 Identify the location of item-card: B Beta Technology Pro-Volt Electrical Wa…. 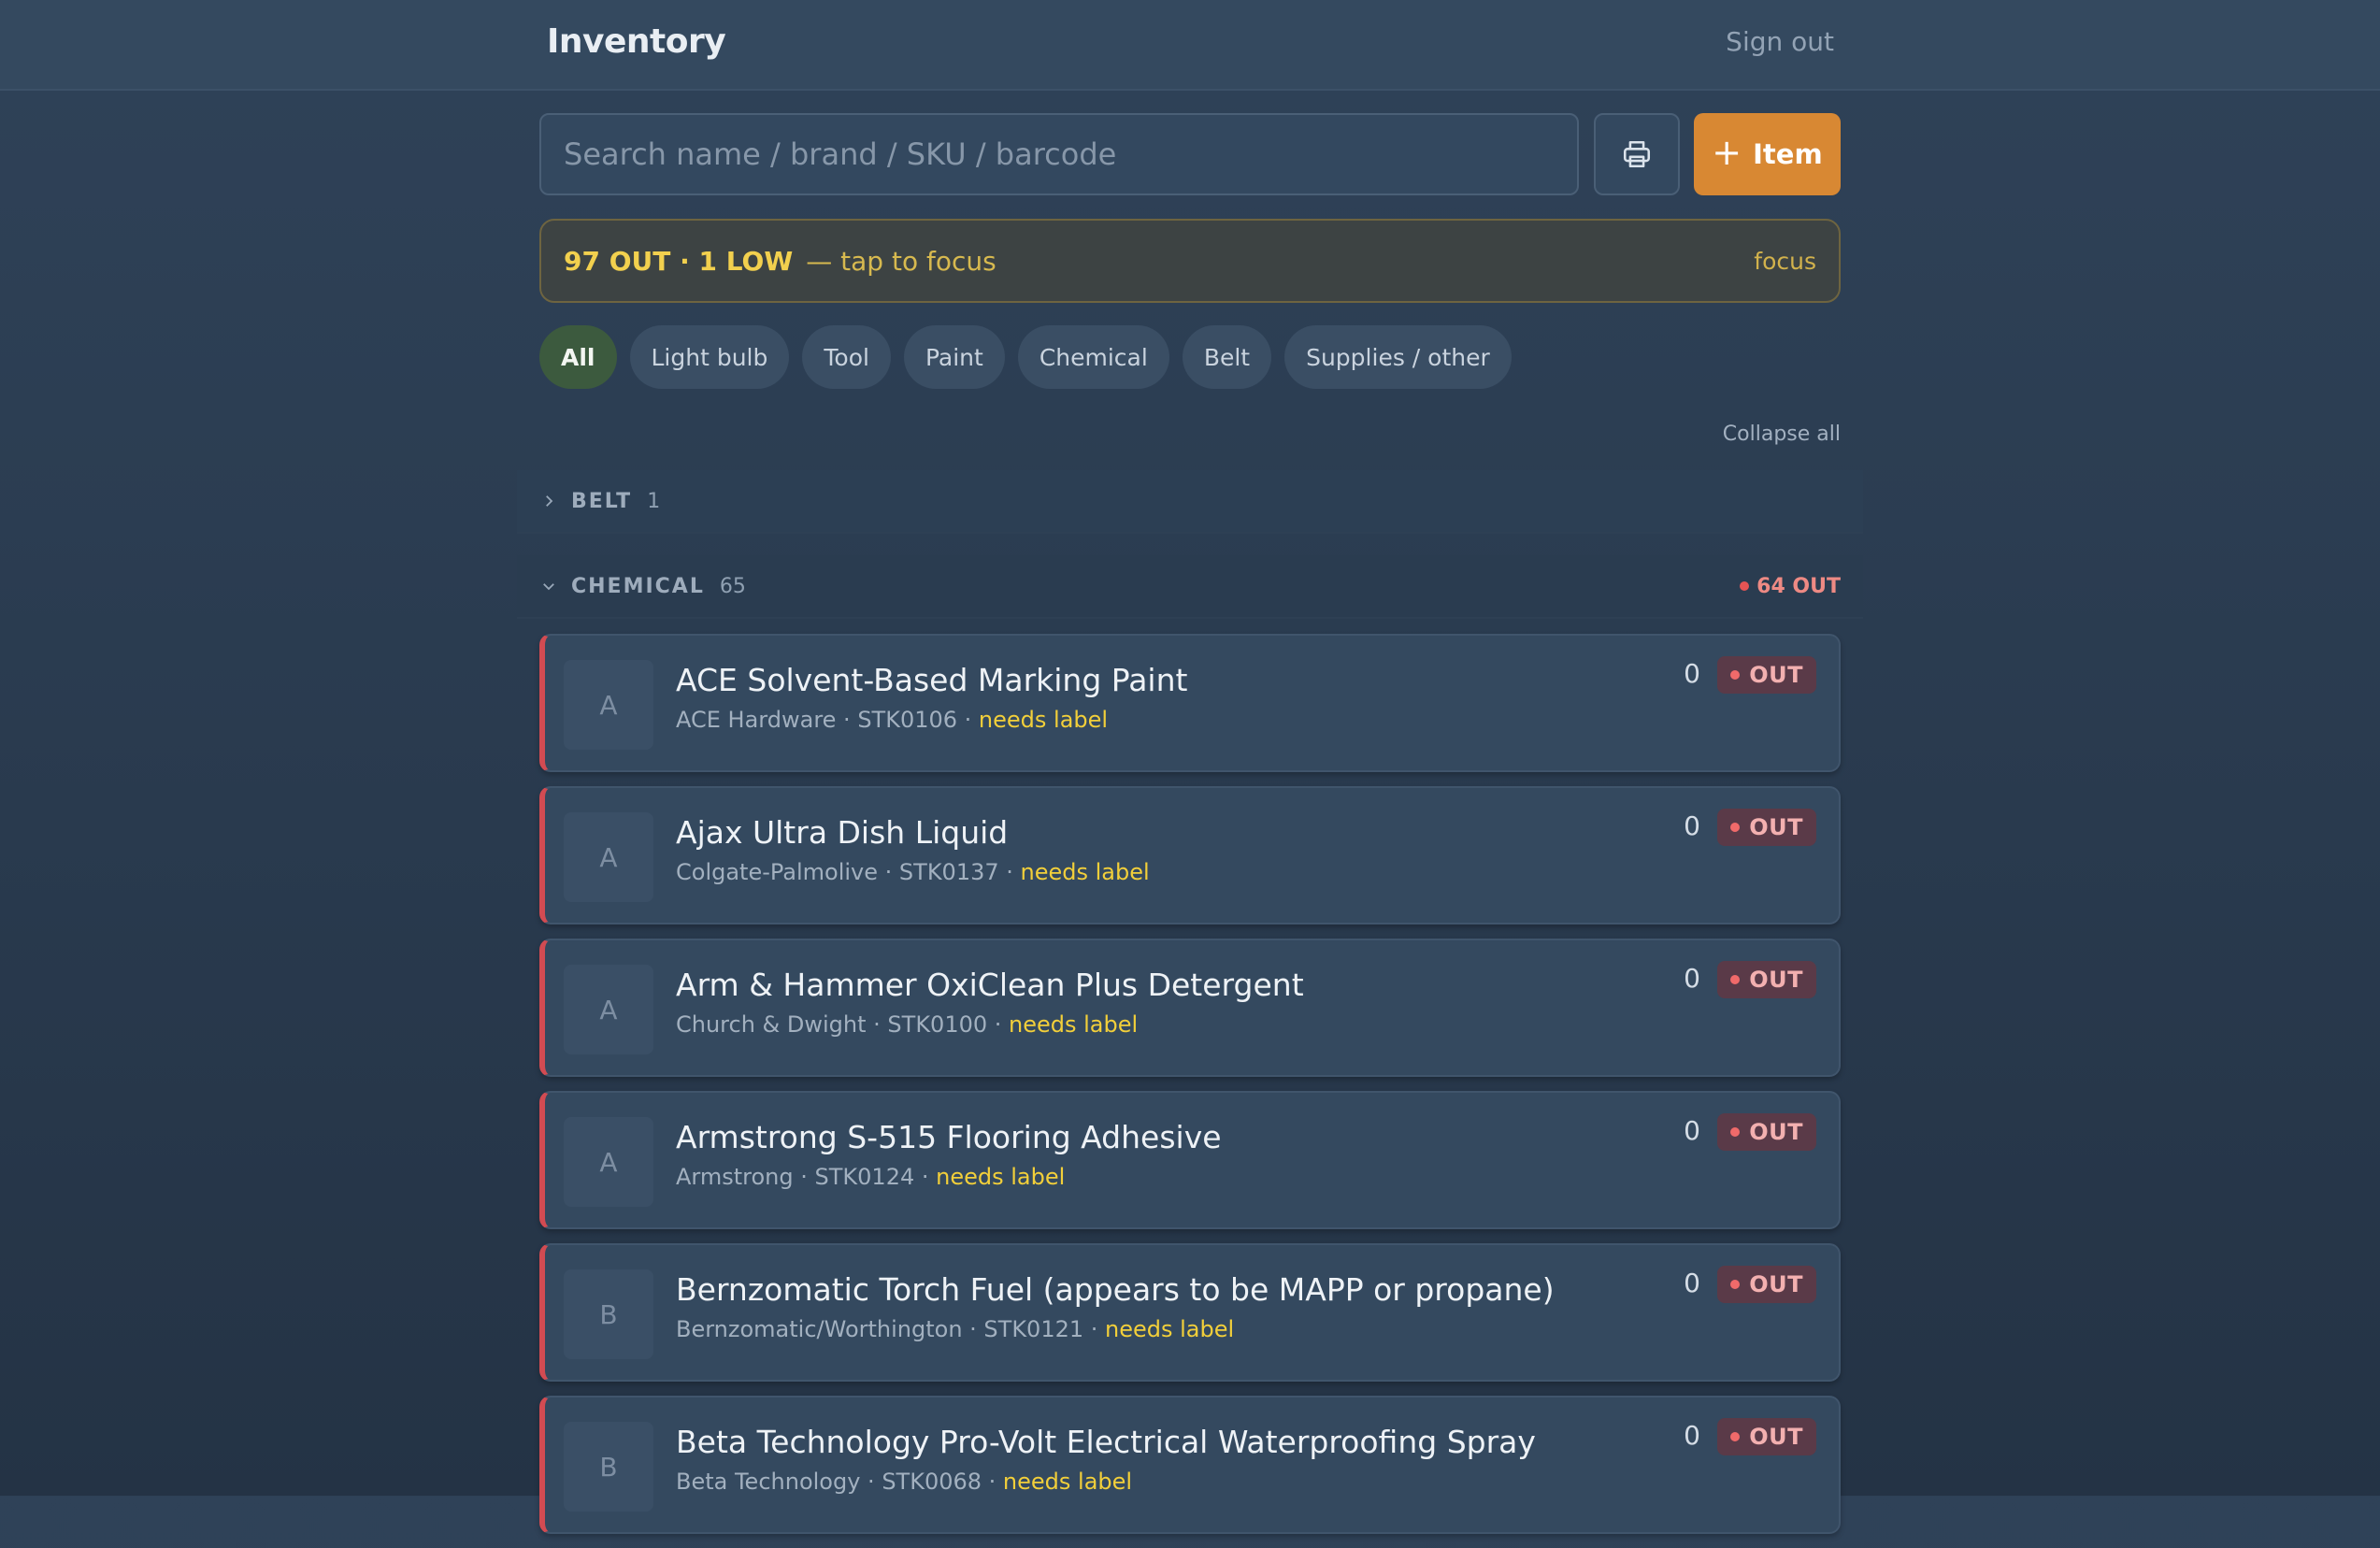
(1190, 1465).